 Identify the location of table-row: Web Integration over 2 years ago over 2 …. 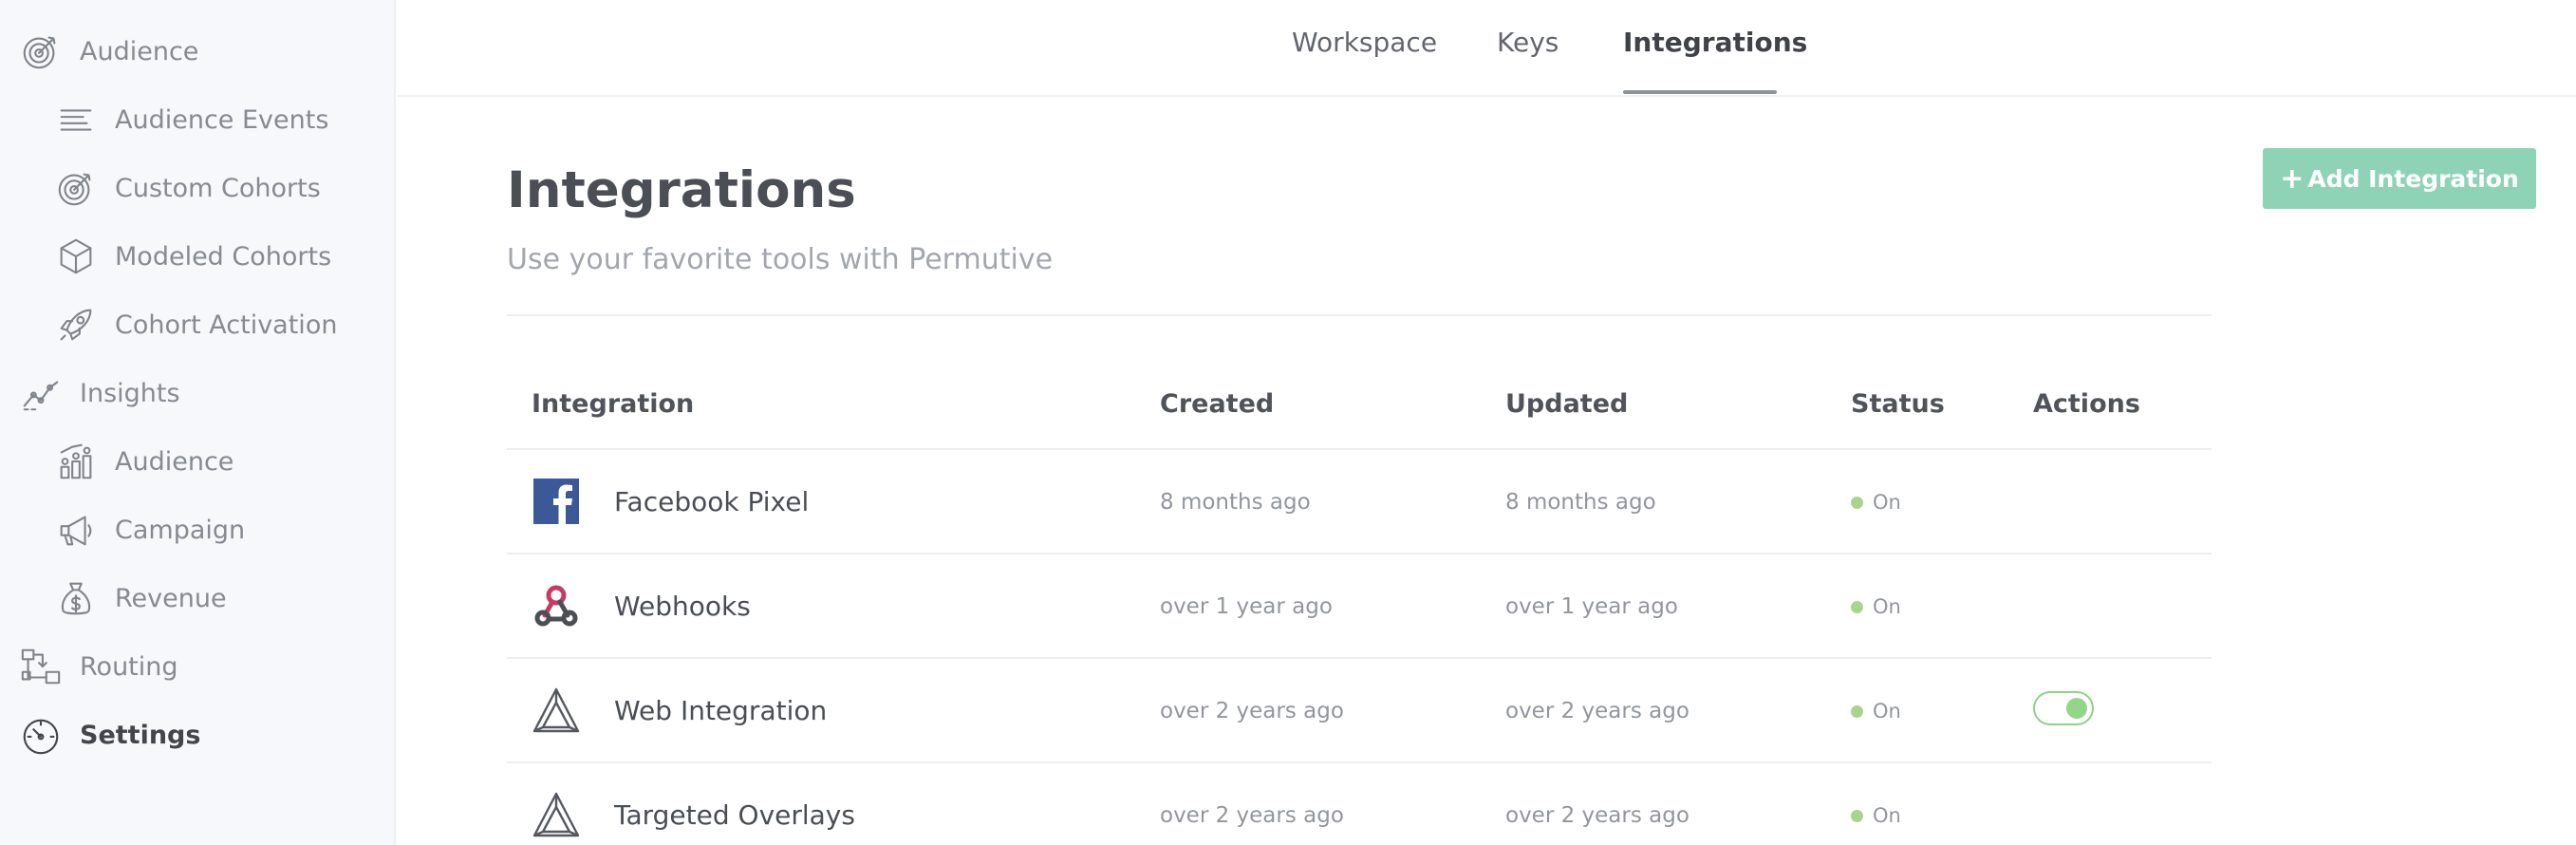
(1359, 709).